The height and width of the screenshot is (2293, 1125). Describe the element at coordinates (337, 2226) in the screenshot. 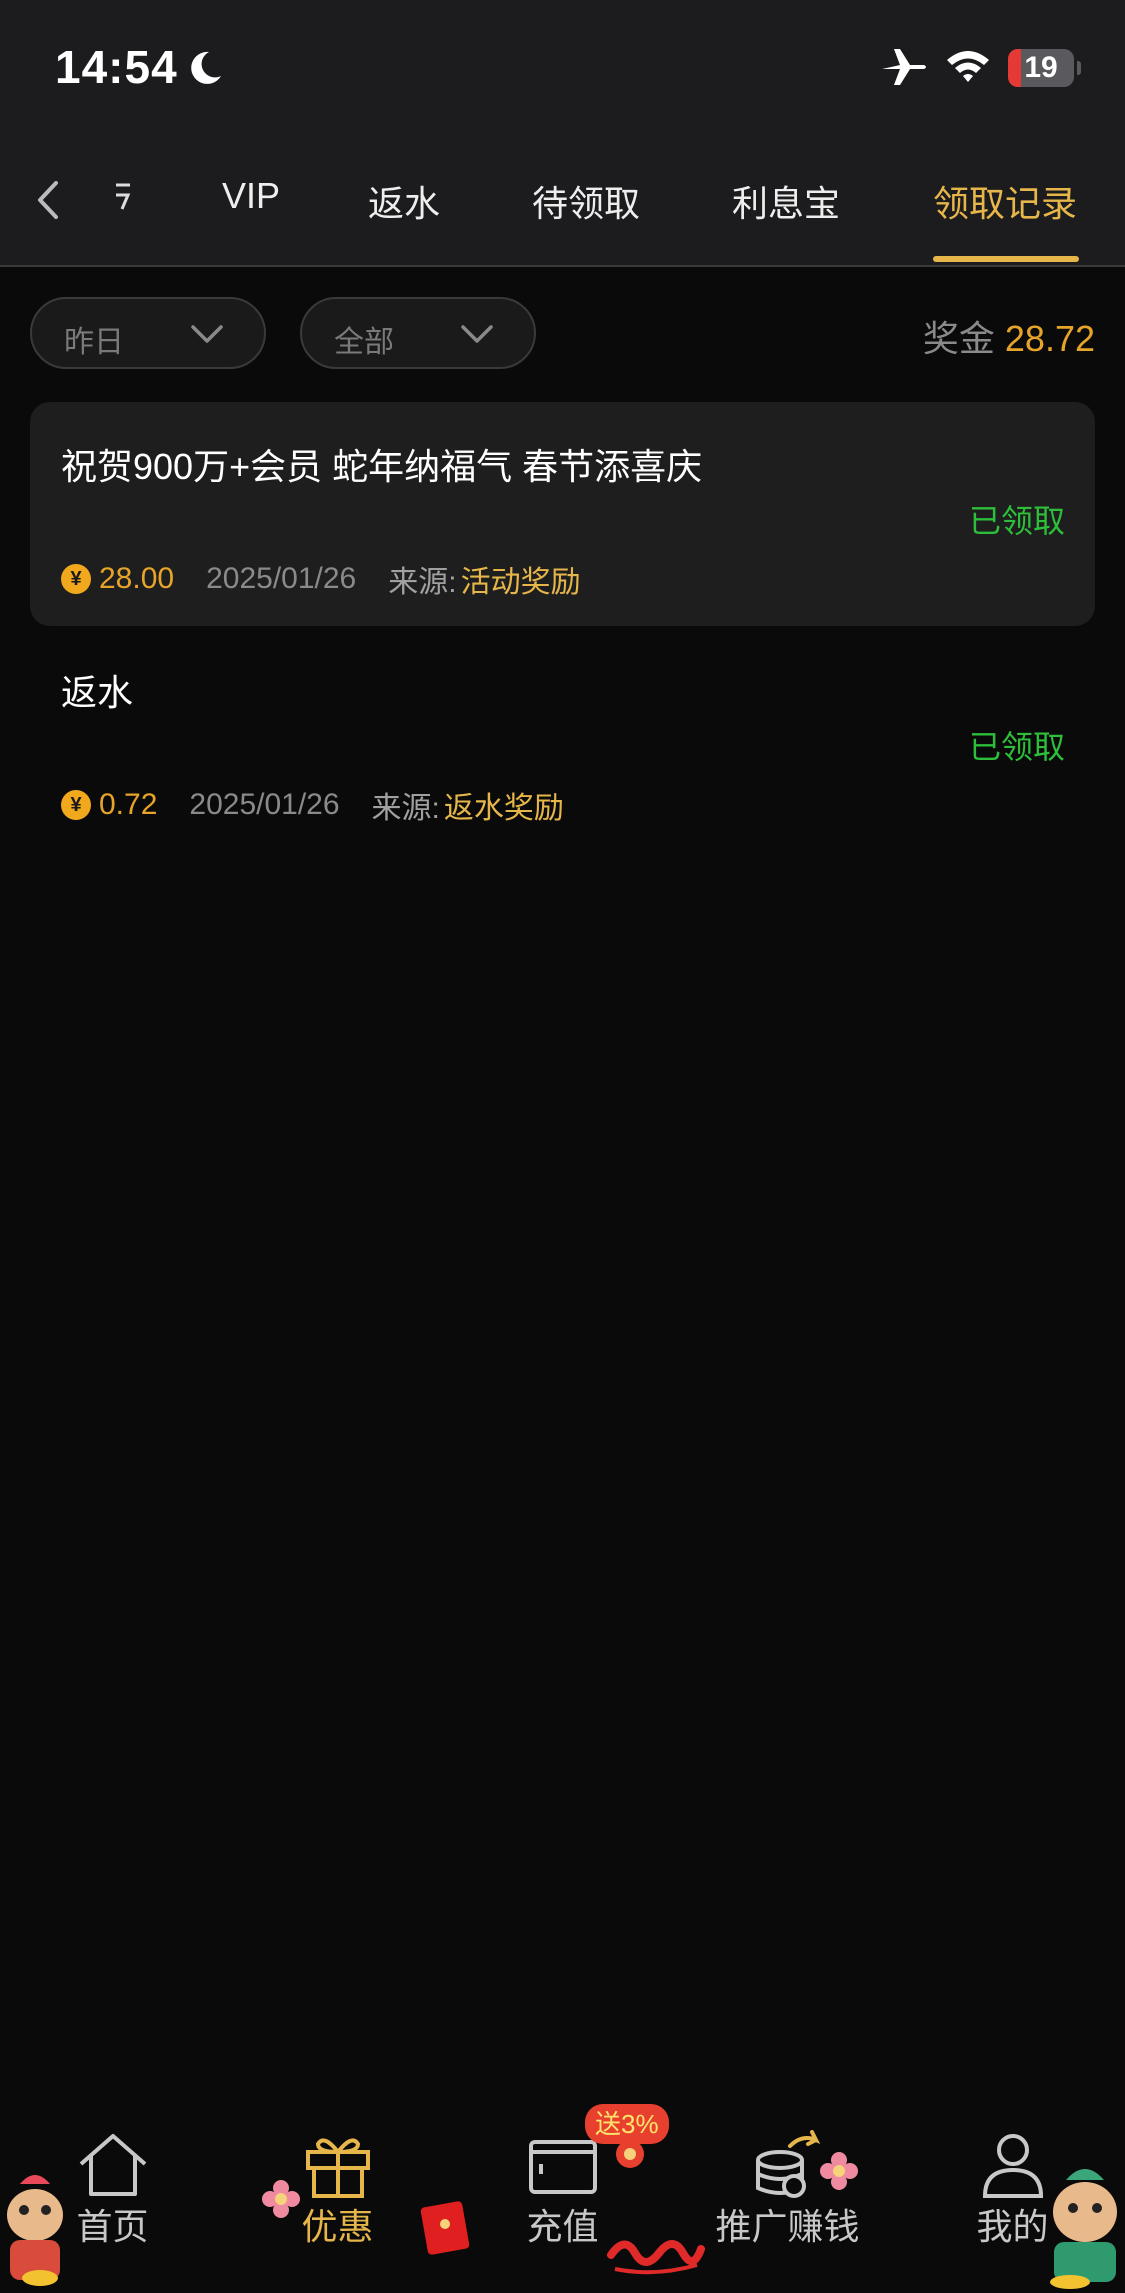

I see `nav-label: 优惠` at that location.